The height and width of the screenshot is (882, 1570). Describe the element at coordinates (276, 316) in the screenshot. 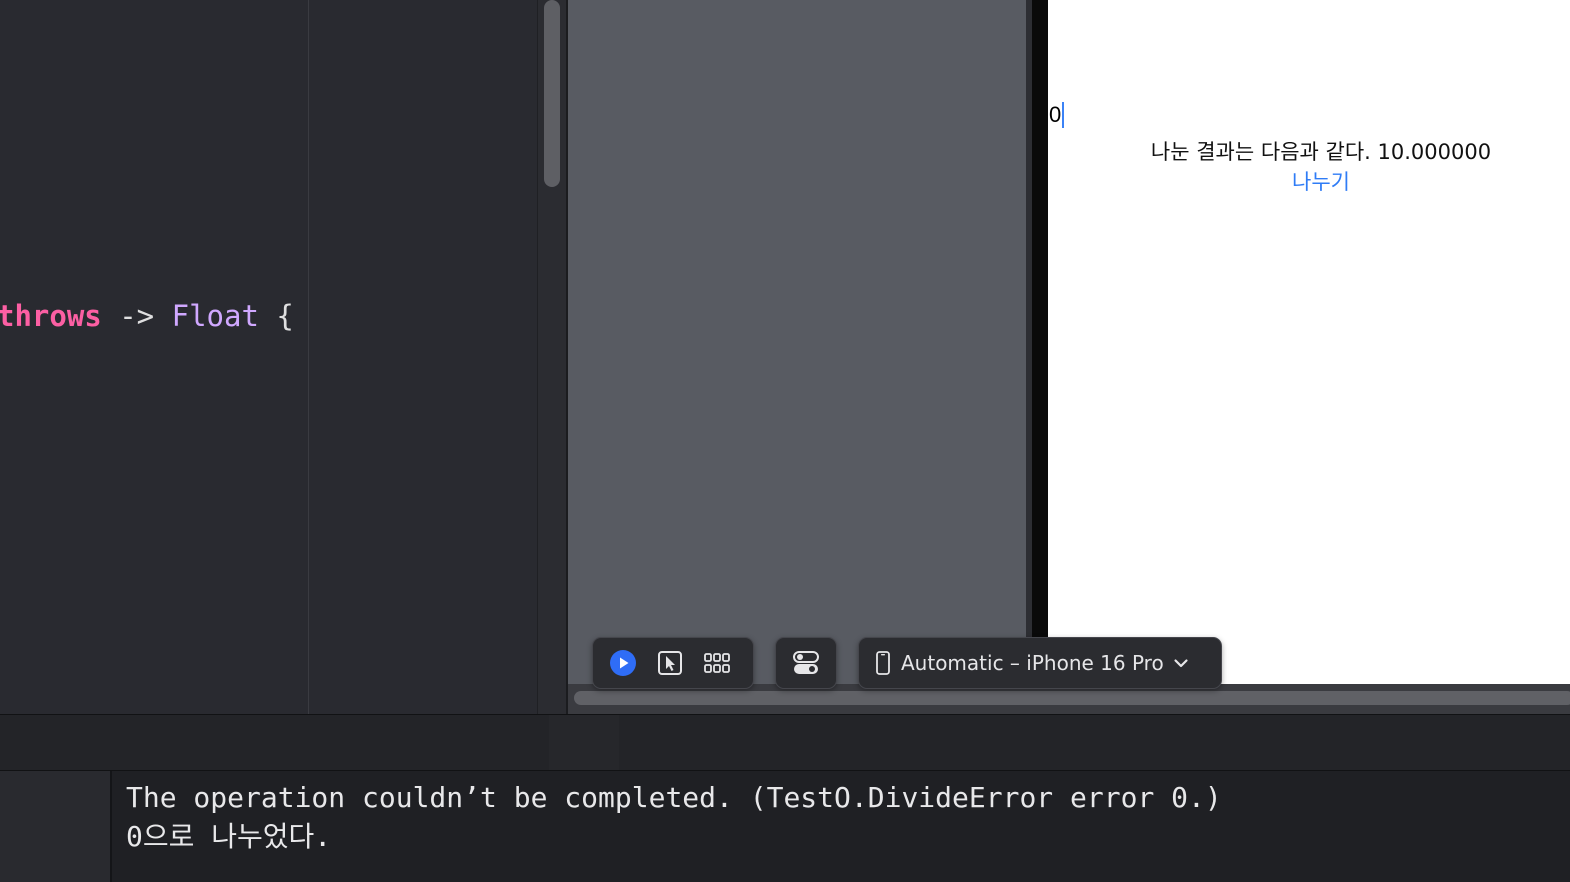

I see `brace-token: {` at that location.